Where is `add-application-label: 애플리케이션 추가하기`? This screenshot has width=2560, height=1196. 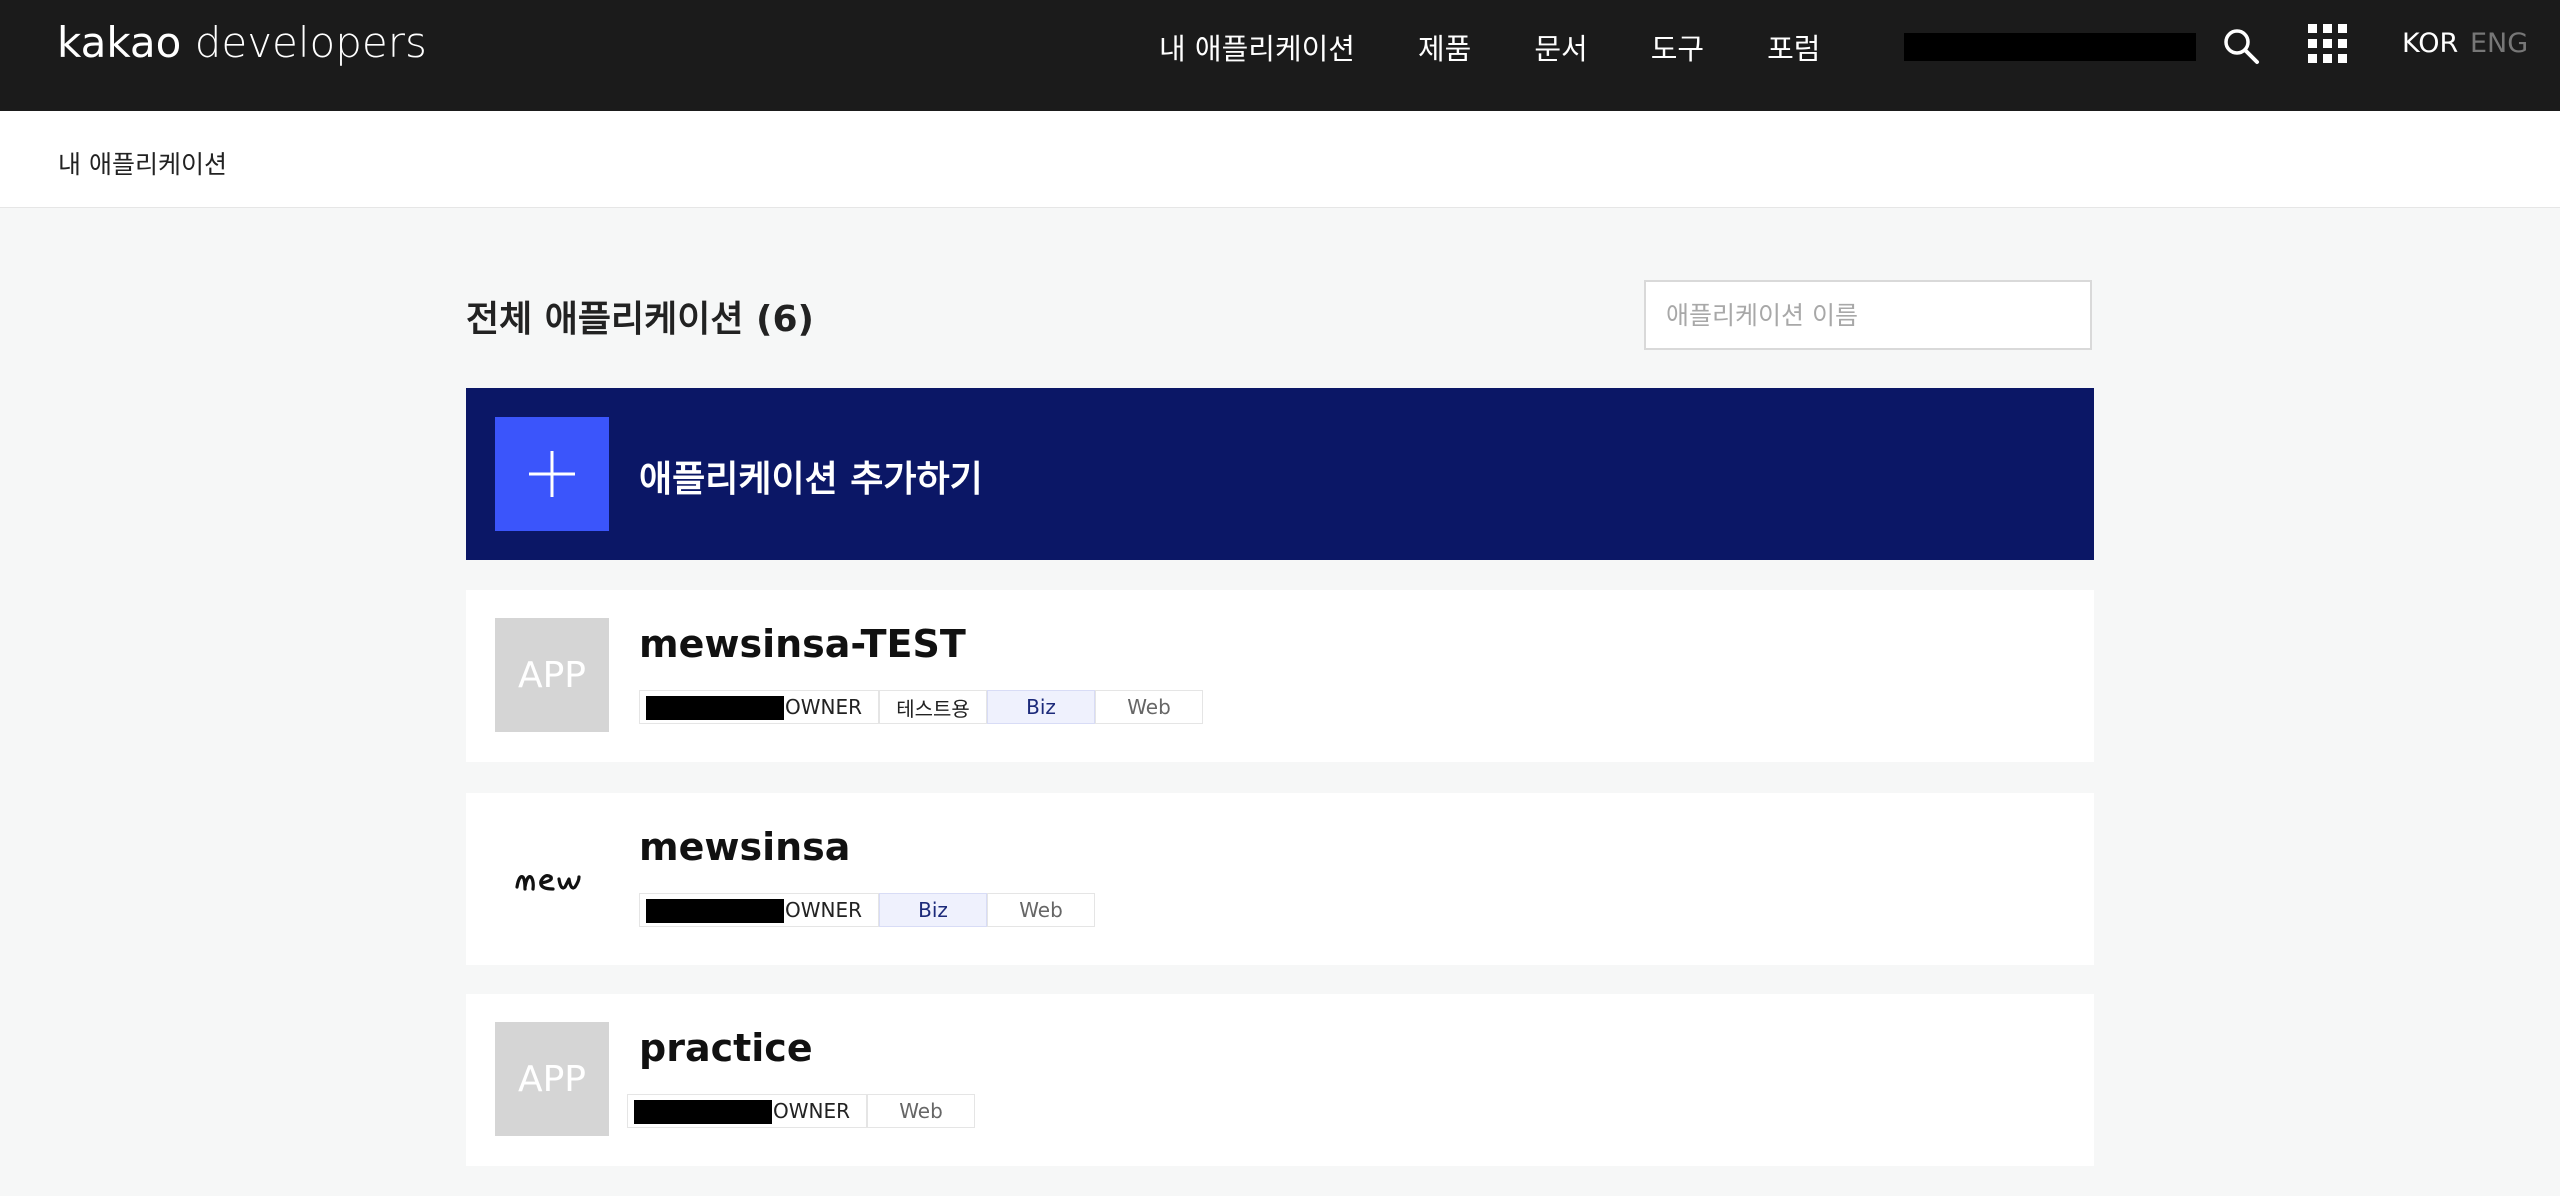 add-application-label: 애플리케이션 추가하기 is located at coordinates (811, 479).